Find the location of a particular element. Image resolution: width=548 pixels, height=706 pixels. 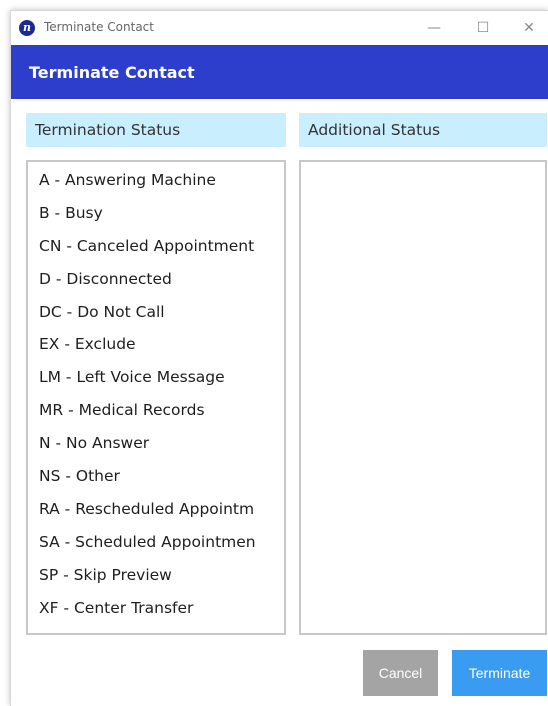

list-item: MR - Medical Records is located at coordinates (156, 410).